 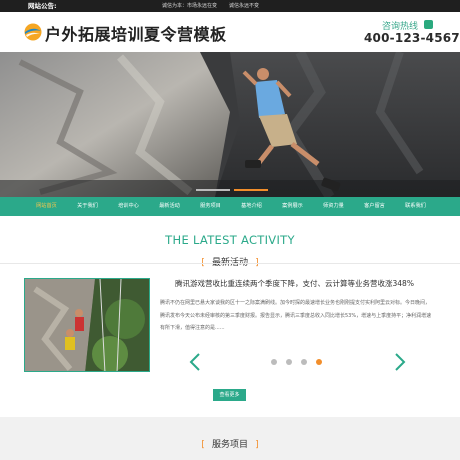 I want to click on announcement-items: 诚信为本：市场永远在变 诚信永远不变, so click(x=210, y=6).